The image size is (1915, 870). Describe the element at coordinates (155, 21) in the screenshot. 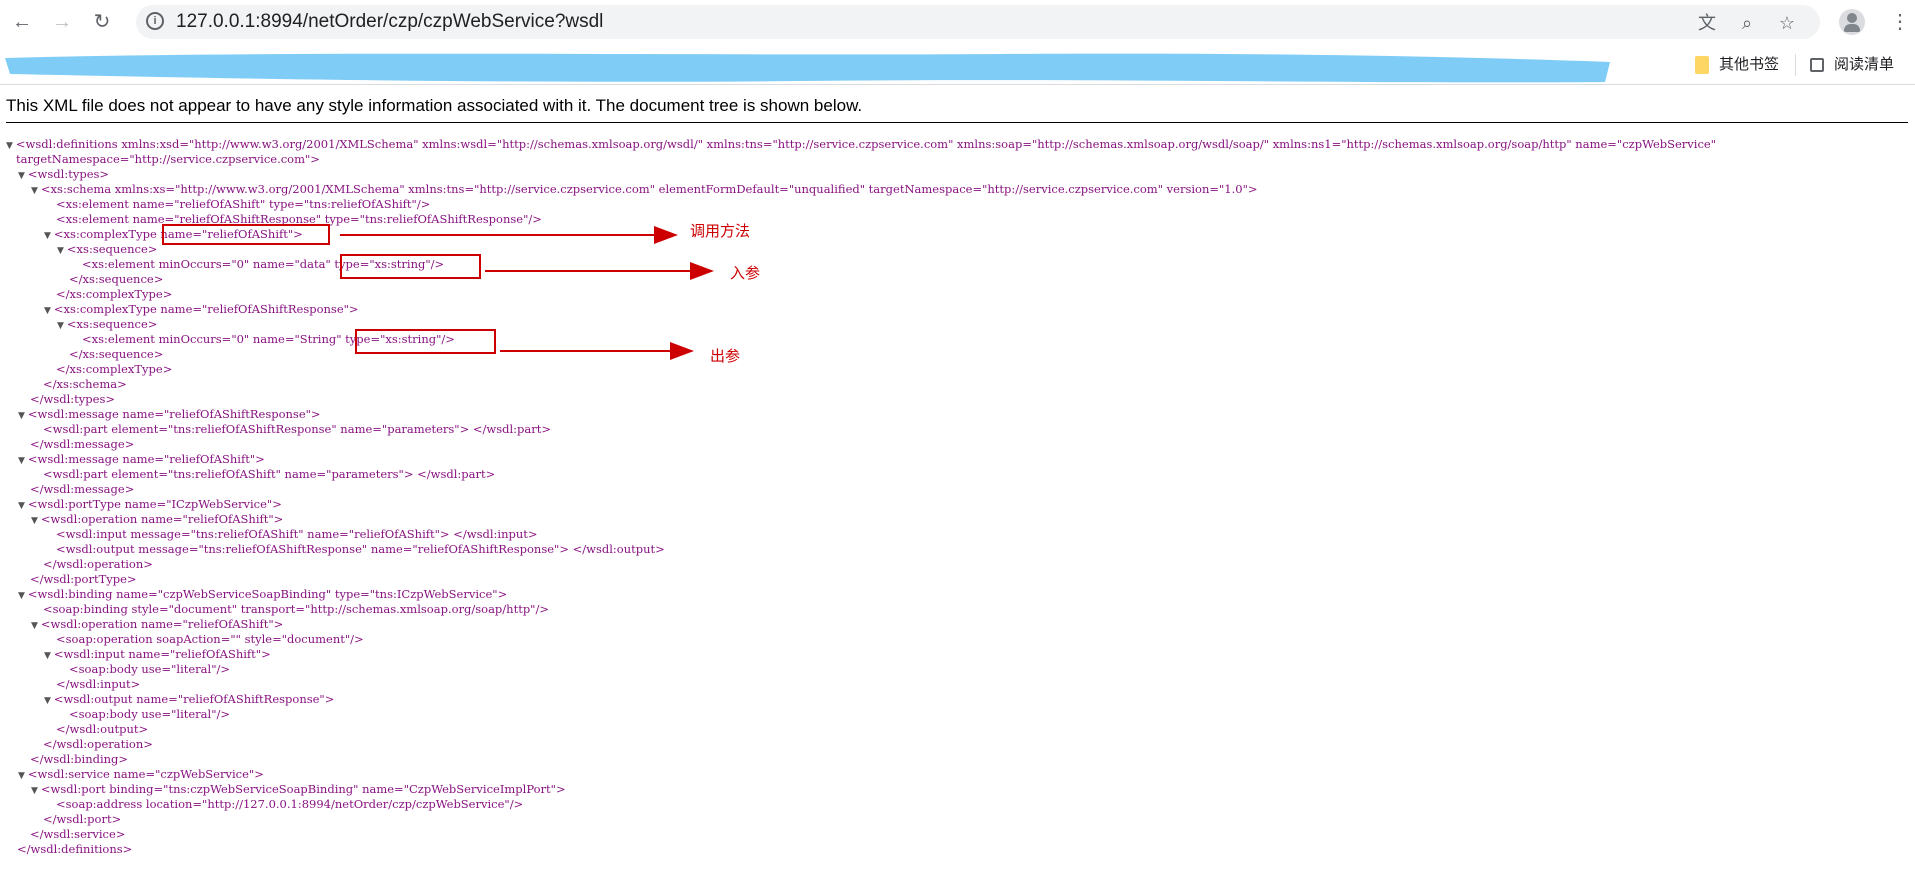

I see `info-icon: i` at that location.